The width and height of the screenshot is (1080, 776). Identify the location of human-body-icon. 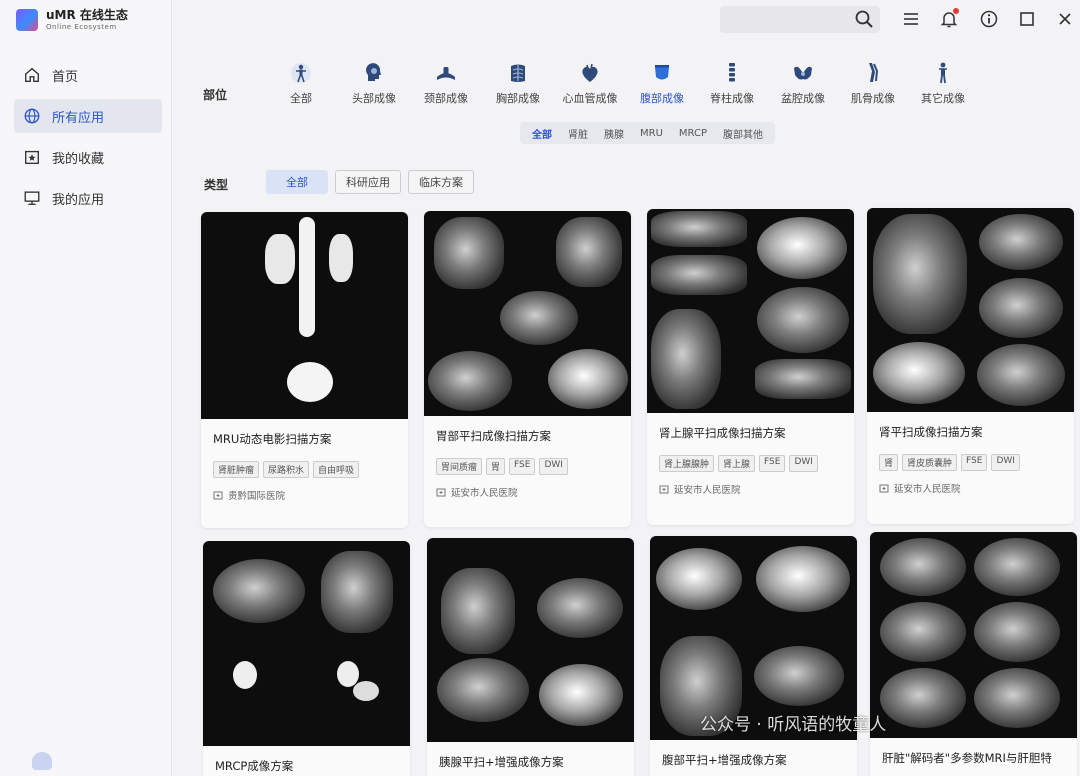
(301, 73).